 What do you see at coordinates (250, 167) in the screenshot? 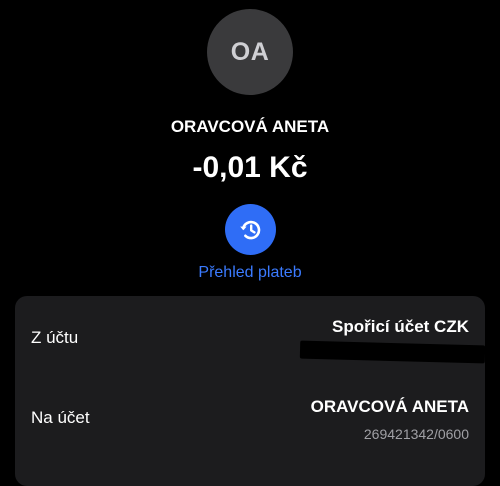
I see `payment-amount: -0,01 Kč` at bounding box center [250, 167].